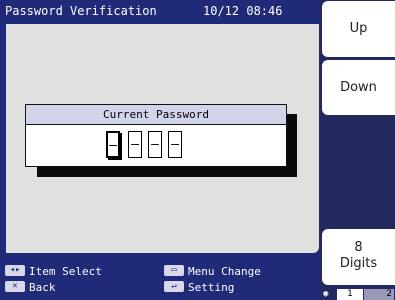 This screenshot has width=395, height=300. Describe the element at coordinates (358, 247) in the screenshot. I see `digits-count: 8` at that location.